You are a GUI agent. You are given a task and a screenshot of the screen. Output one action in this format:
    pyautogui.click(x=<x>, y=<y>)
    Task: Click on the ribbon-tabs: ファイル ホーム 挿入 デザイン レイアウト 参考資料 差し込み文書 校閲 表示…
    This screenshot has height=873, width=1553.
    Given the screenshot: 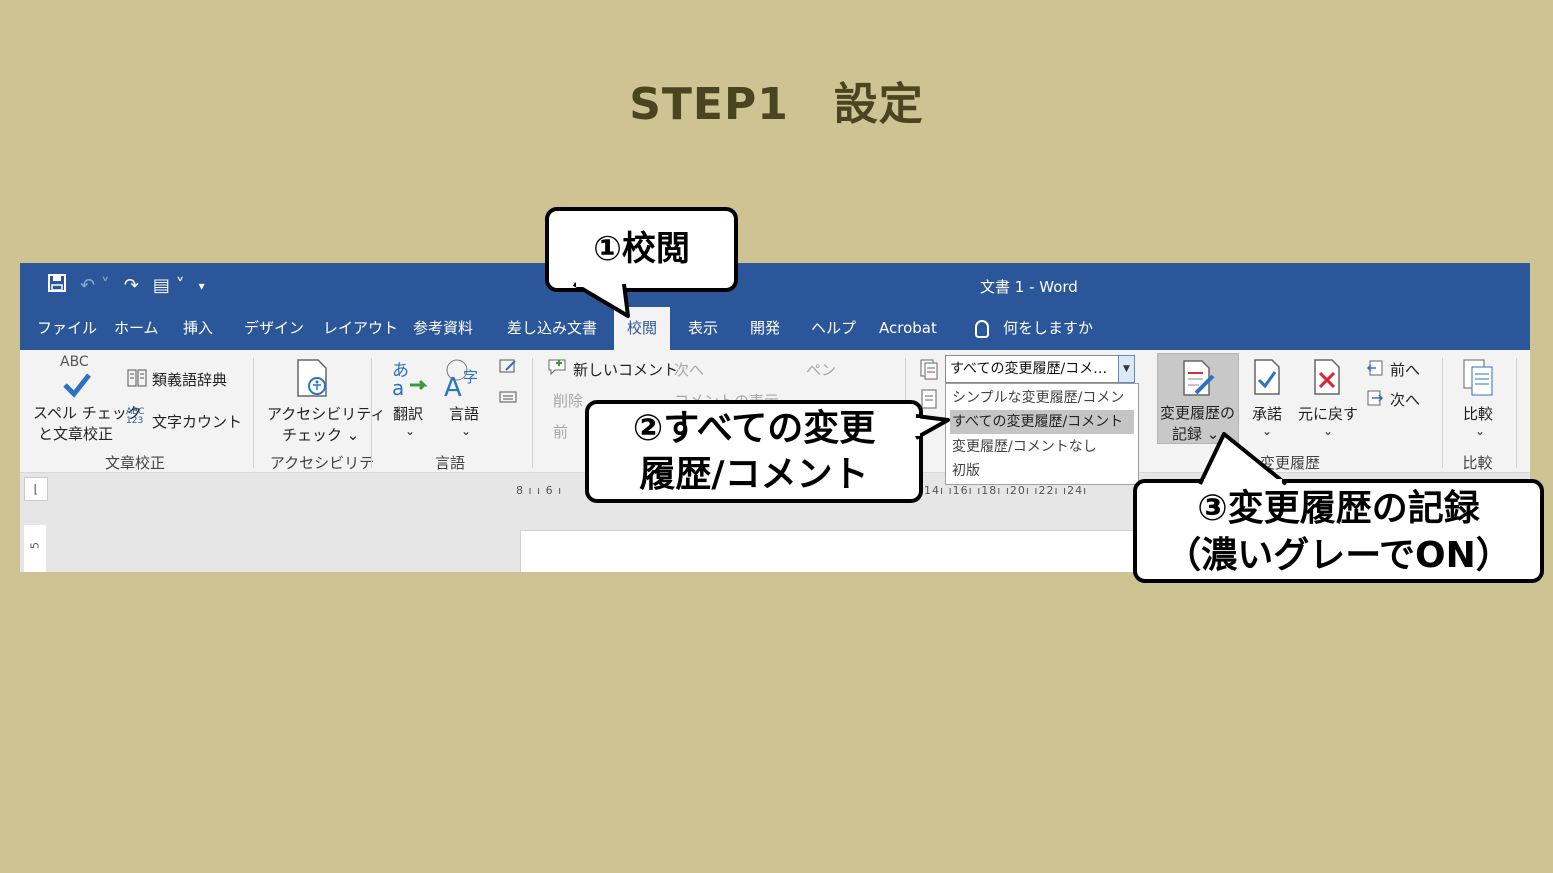 What is the action you would take?
    pyautogui.click(x=775, y=328)
    